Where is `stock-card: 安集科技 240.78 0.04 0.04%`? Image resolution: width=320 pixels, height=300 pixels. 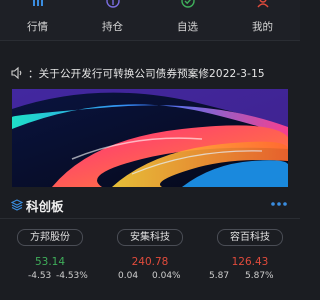
stock-card: 安集科技 240.78 0.04 0.04% is located at coordinates (150, 263).